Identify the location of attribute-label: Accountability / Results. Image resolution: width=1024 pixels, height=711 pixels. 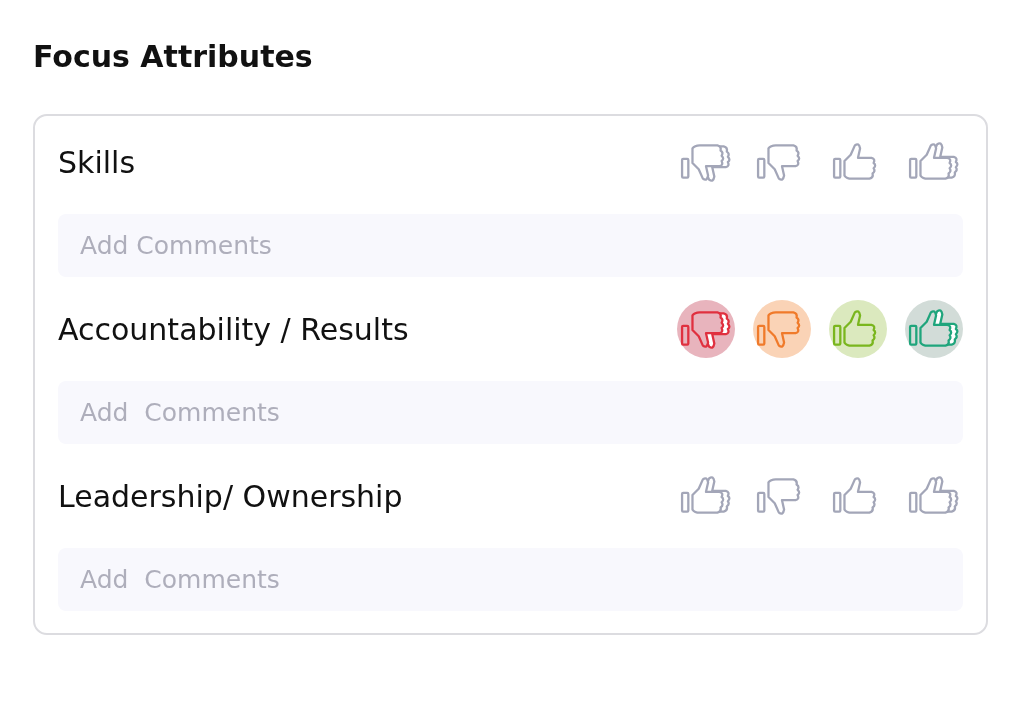
(233, 329).